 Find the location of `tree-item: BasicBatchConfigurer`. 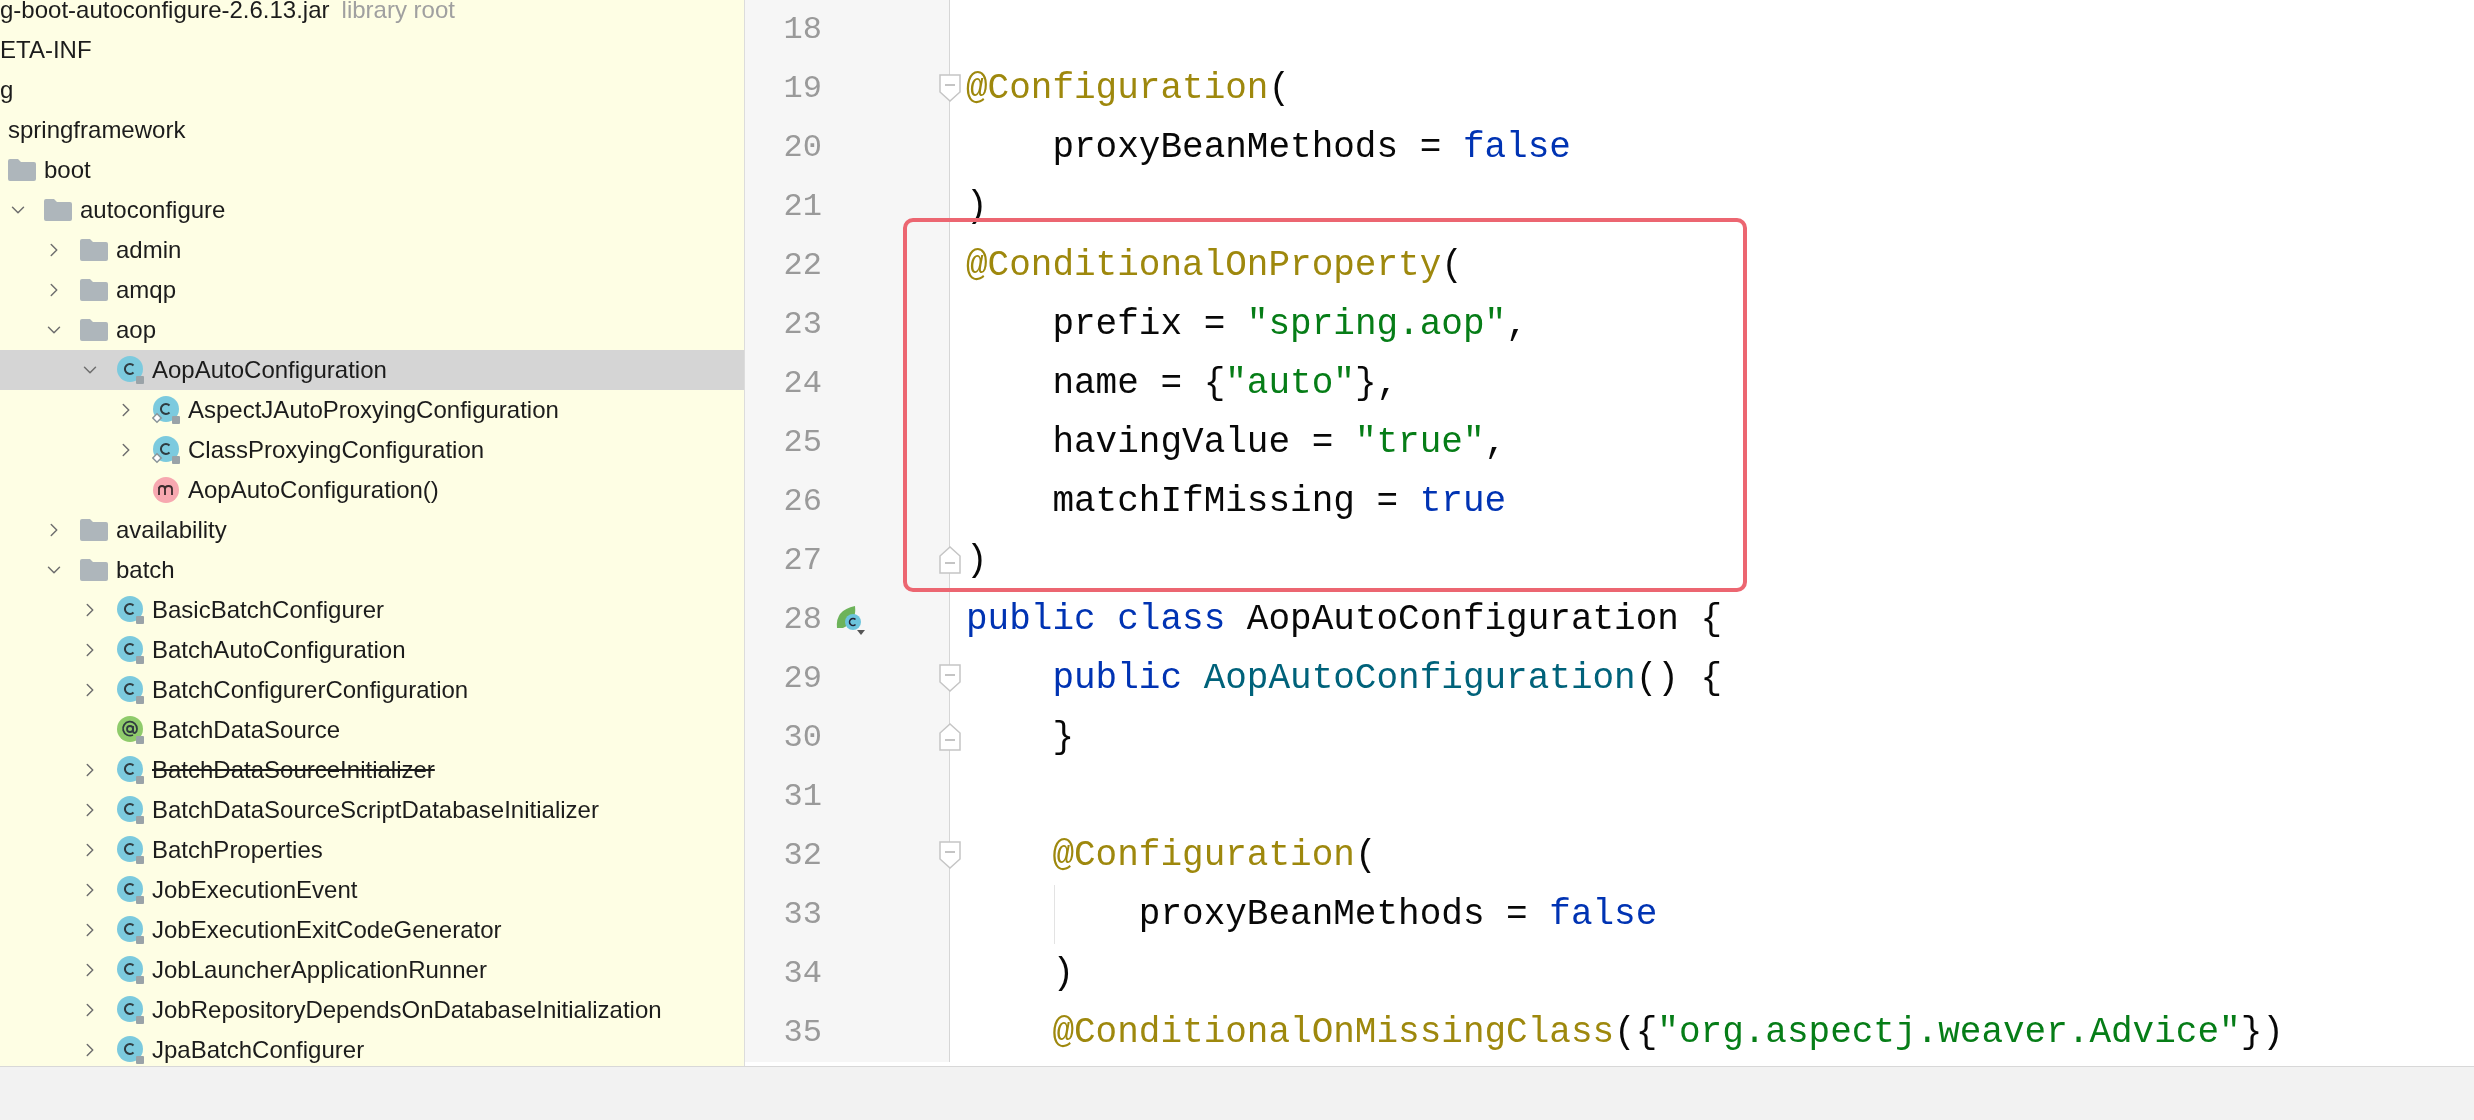

tree-item: BasicBatchConfigurer is located at coordinates (372, 610).